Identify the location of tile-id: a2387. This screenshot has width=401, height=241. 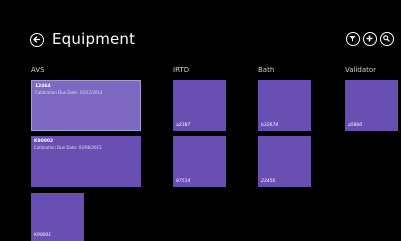
(183, 125).